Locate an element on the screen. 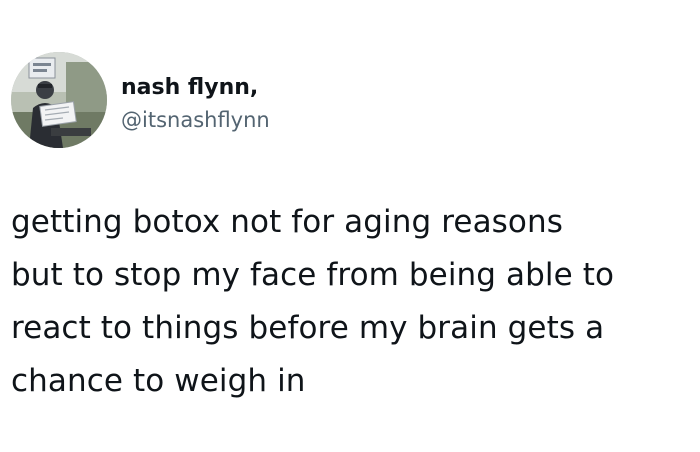 This screenshot has width=700, height=452. avatar-photo-icon is located at coordinates (59, 100).